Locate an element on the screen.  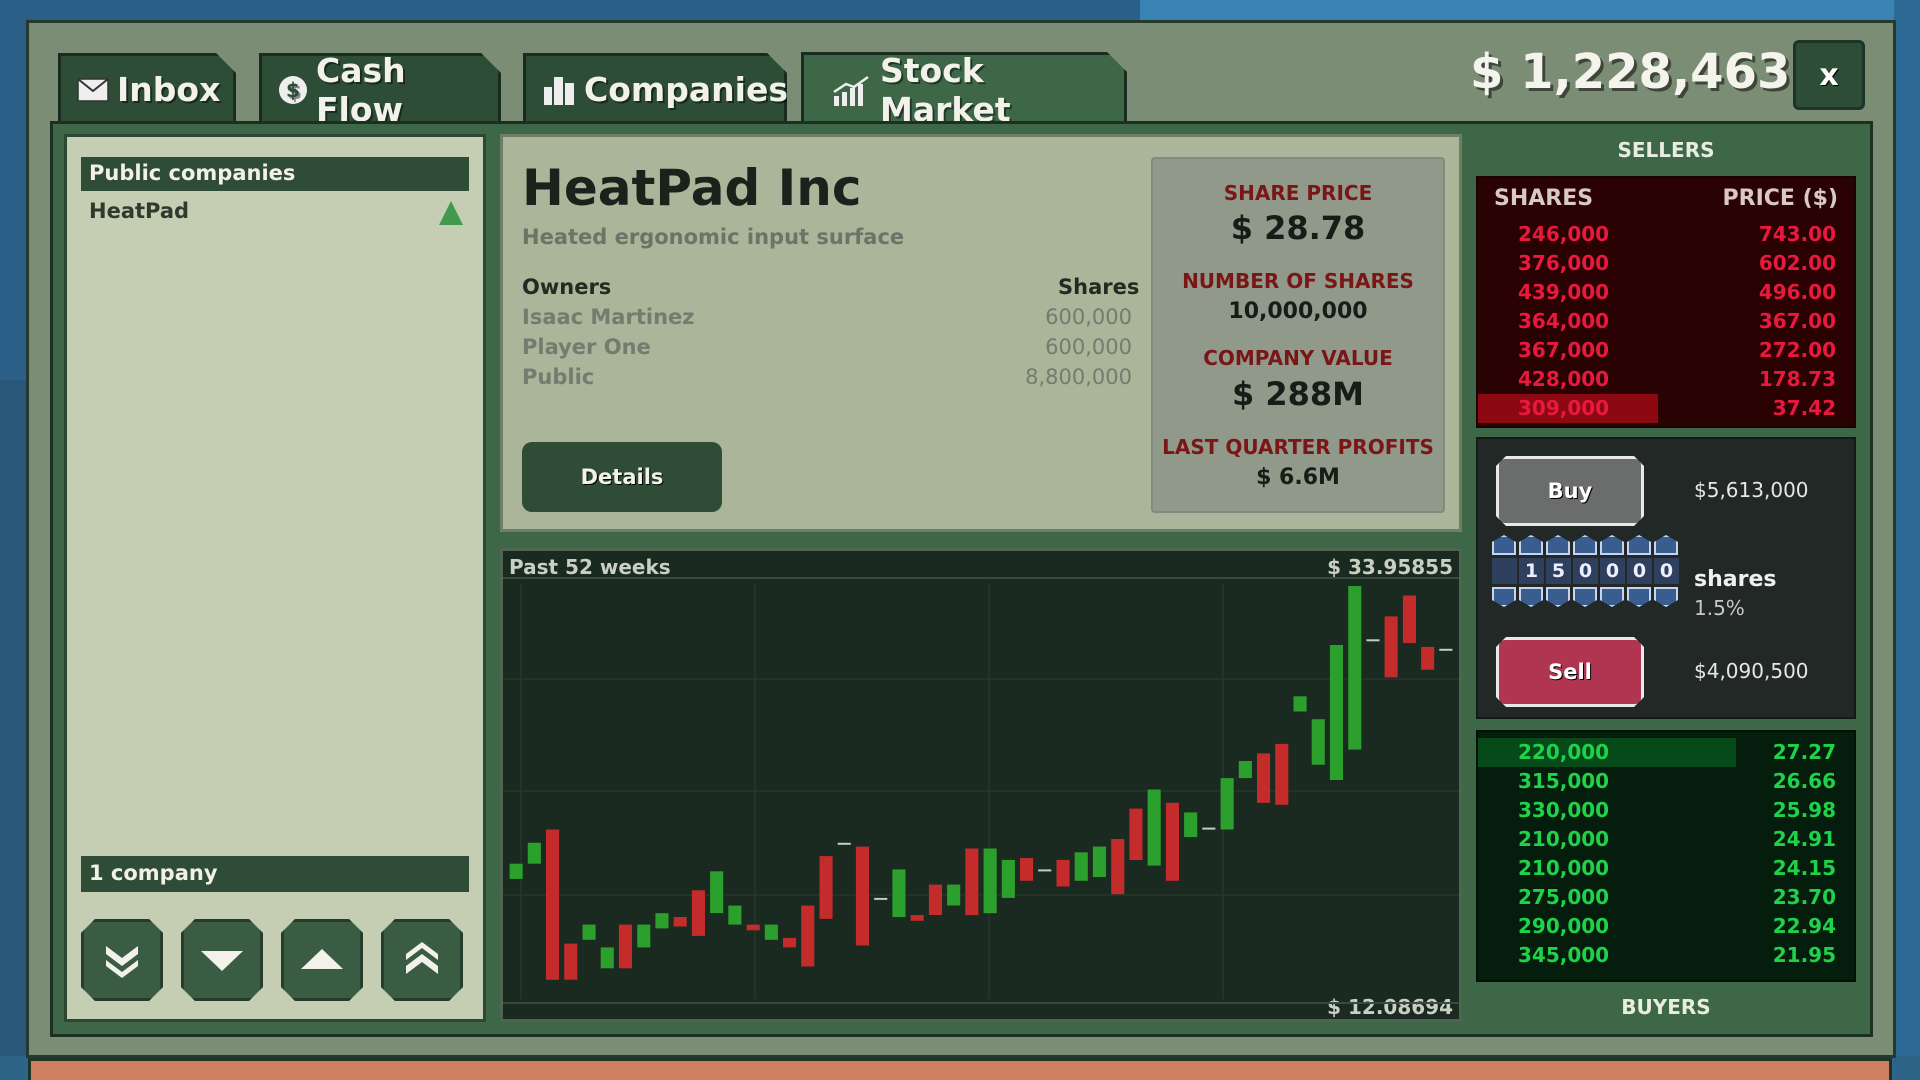
chevron-down-icon is located at coordinates (222, 960).